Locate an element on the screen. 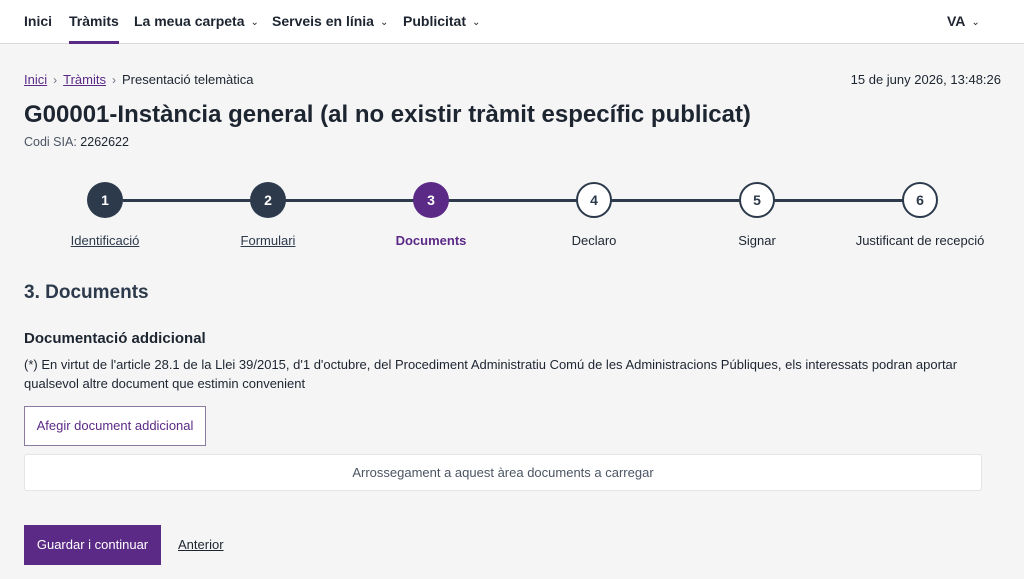 Image resolution: width=1024 pixels, height=579 pixels. additional-docs-title: Documentació addicional is located at coordinates (115, 338).